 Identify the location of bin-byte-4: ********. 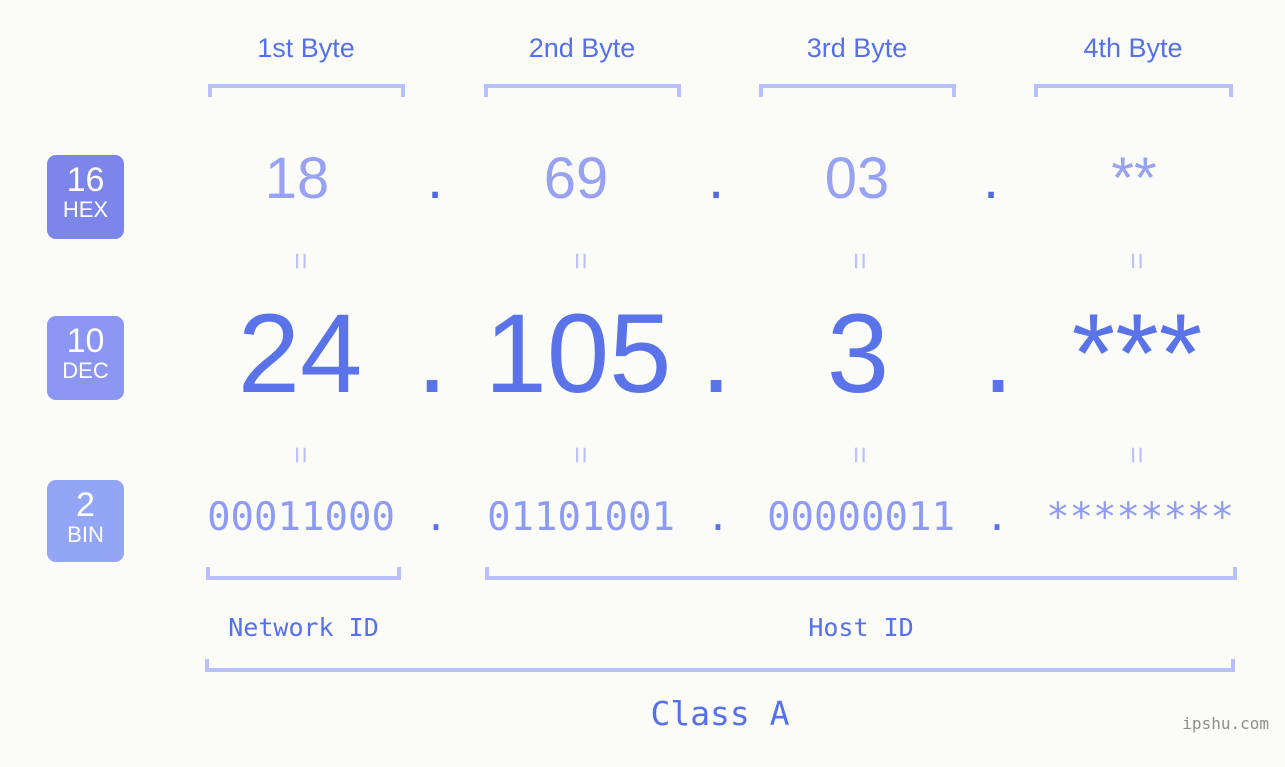
(1140, 517).